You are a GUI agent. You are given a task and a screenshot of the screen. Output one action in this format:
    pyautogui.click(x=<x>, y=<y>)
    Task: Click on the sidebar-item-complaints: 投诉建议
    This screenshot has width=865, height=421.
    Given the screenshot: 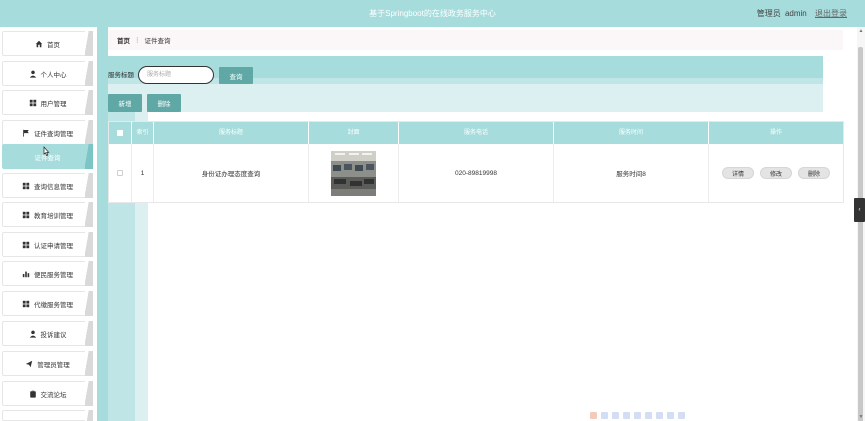 What is the action you would take?
    pyautogui.click(x=47, y=333)
    